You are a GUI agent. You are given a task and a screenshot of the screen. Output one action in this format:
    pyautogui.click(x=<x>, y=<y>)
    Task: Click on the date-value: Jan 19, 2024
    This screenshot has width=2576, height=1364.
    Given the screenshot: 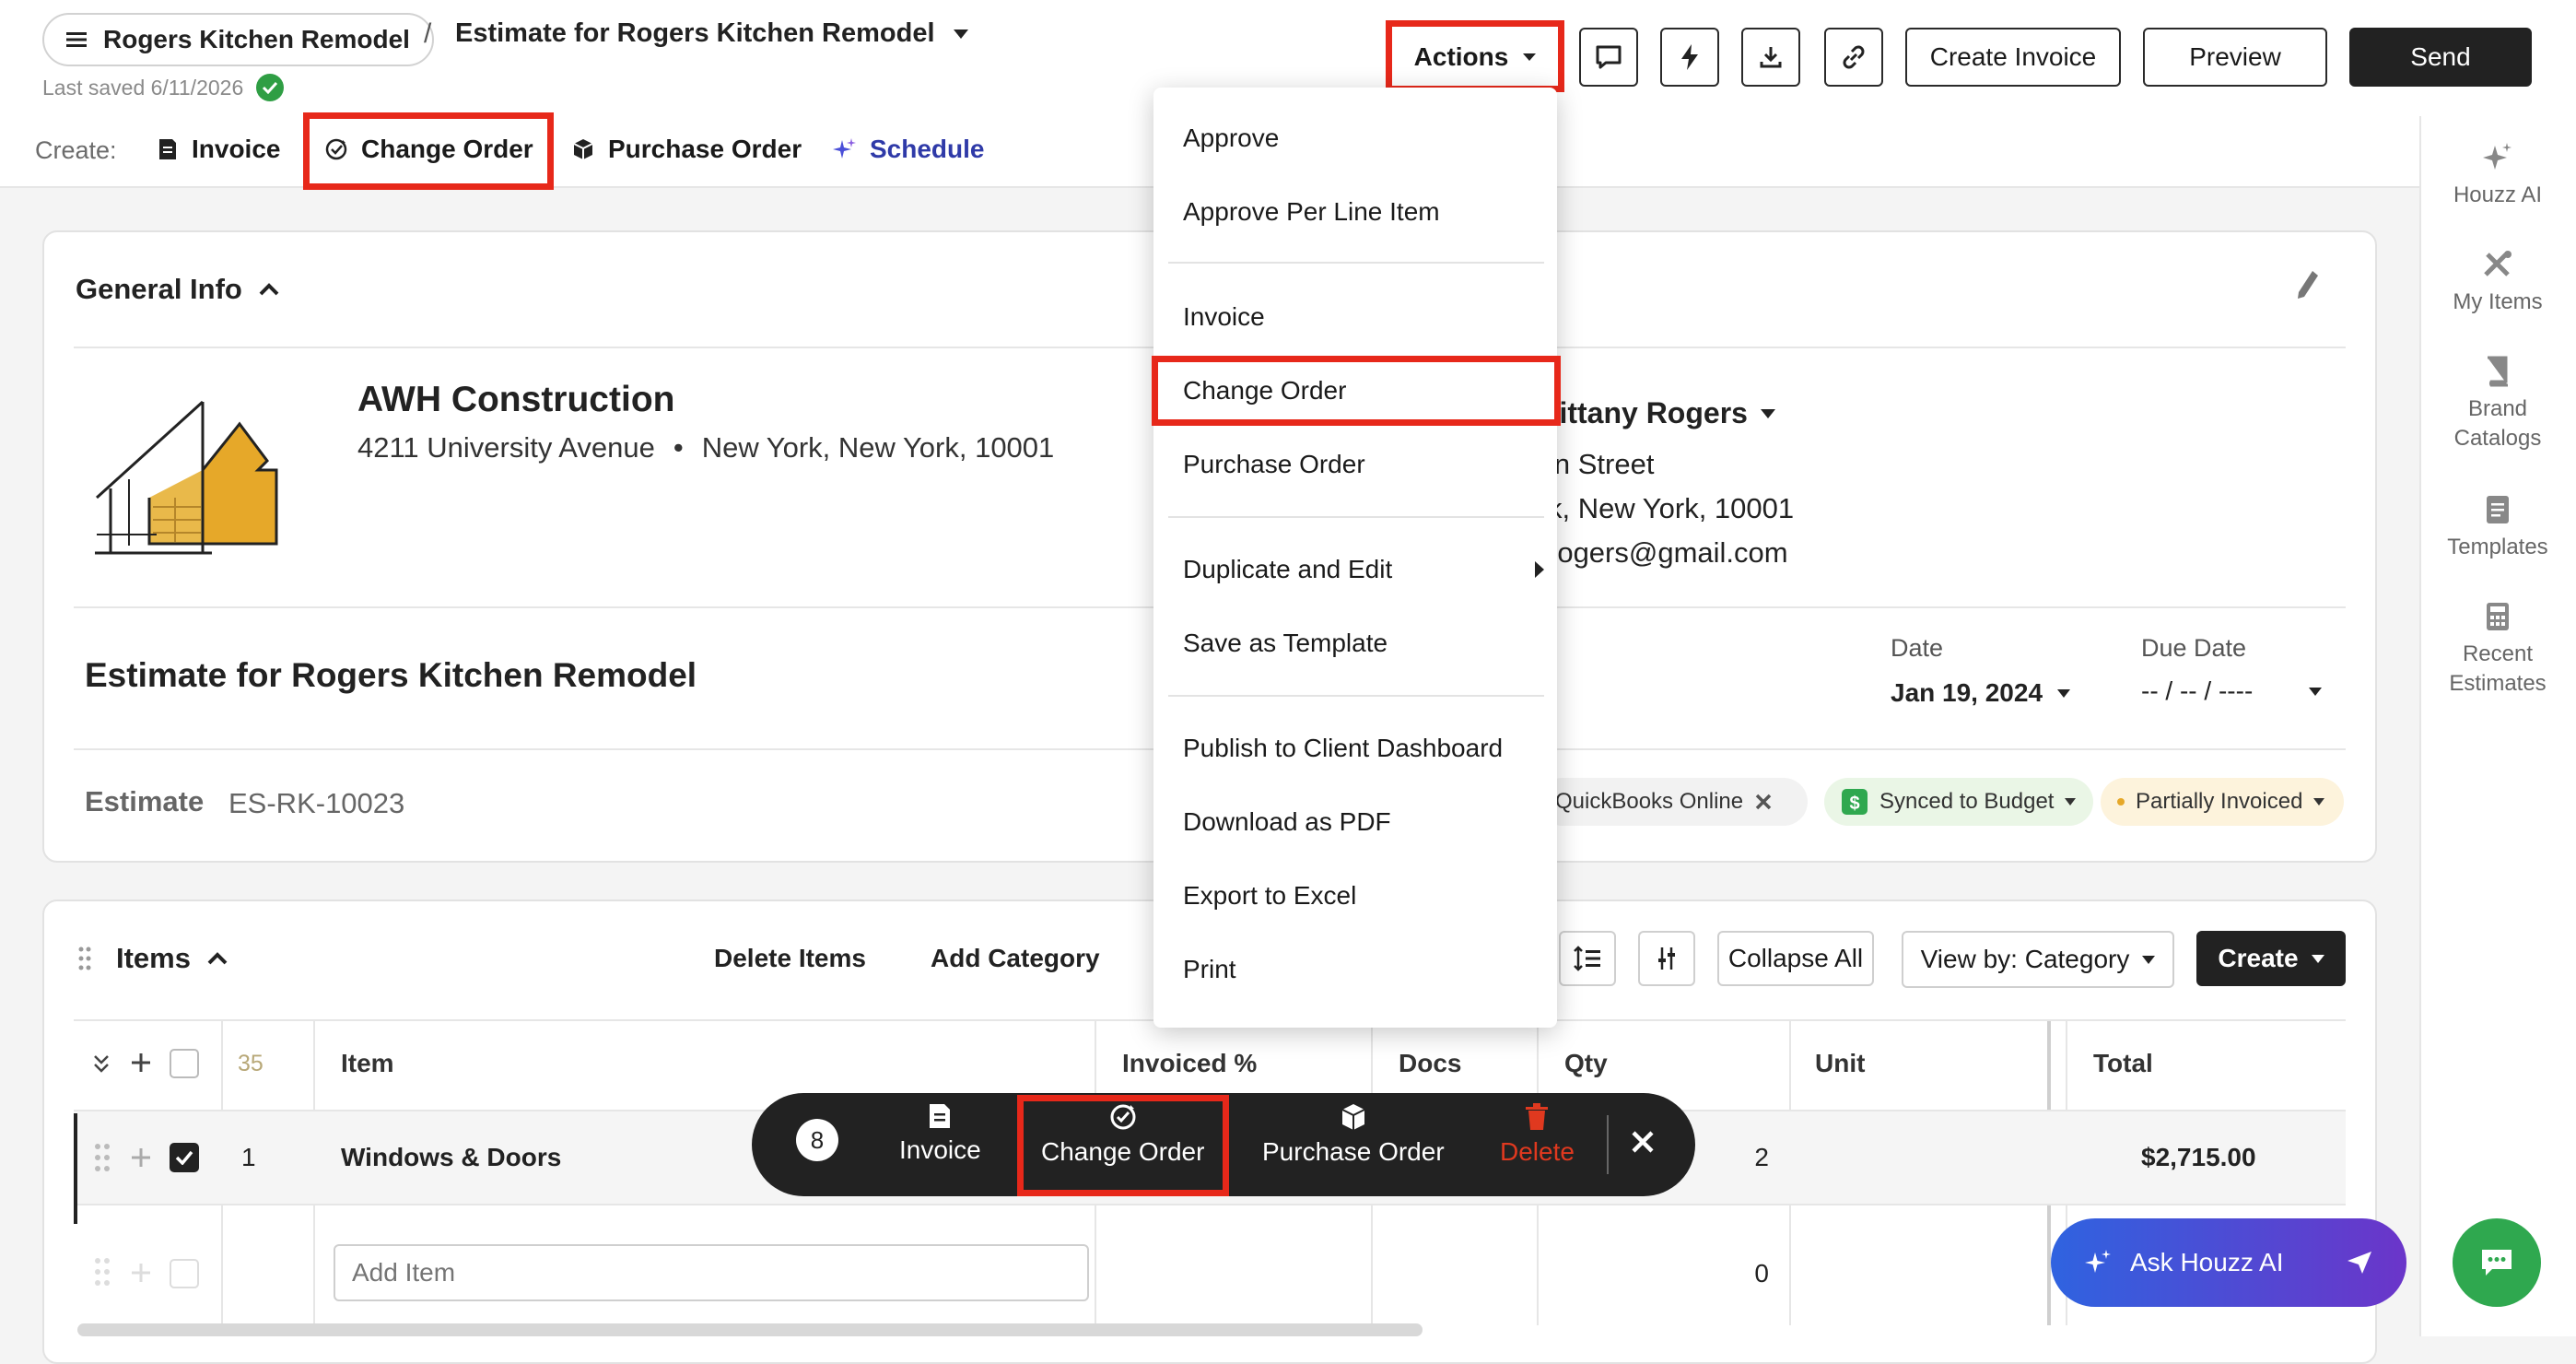 What is the action you would take?
    pyautogui.click(x=1967, y=692)
    